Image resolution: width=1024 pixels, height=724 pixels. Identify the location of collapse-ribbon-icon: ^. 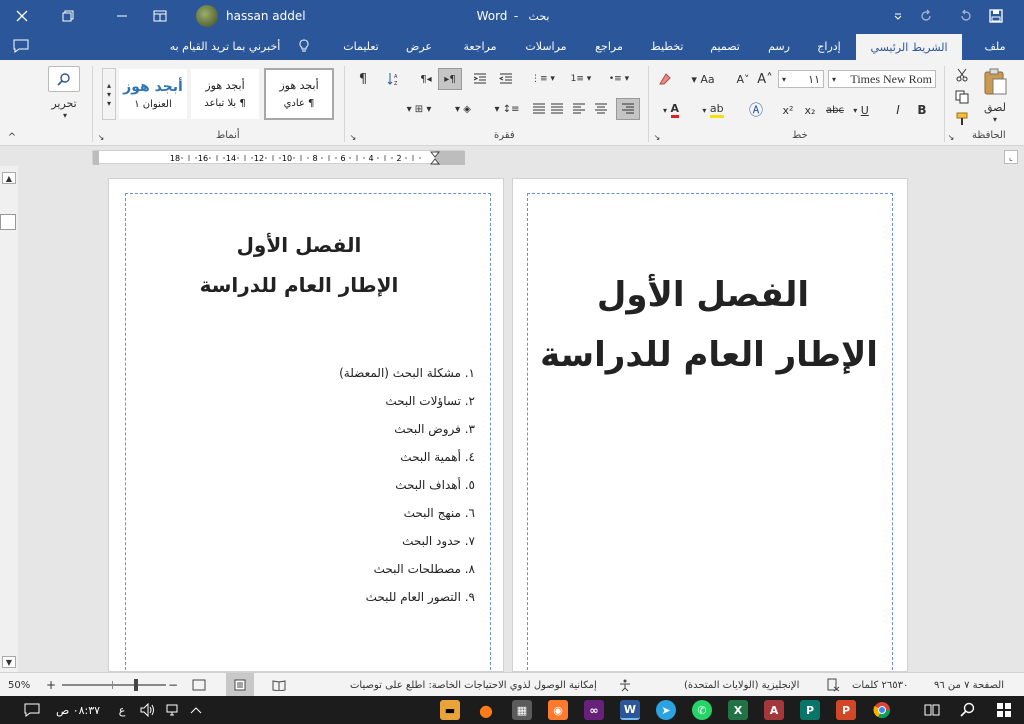
(12, 137).